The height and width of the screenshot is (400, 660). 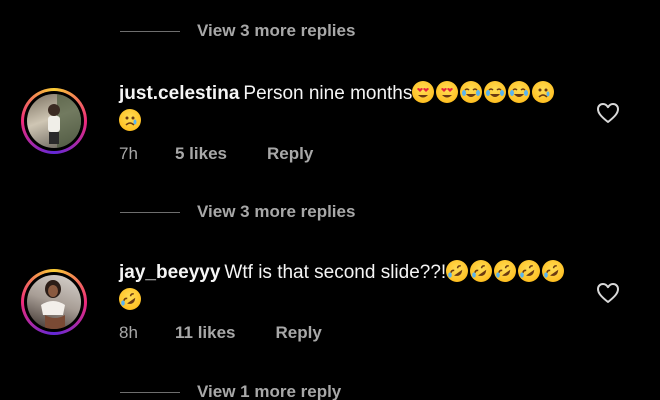 I want to click on comment-username: just.celestina, so click(x=179, y=93).